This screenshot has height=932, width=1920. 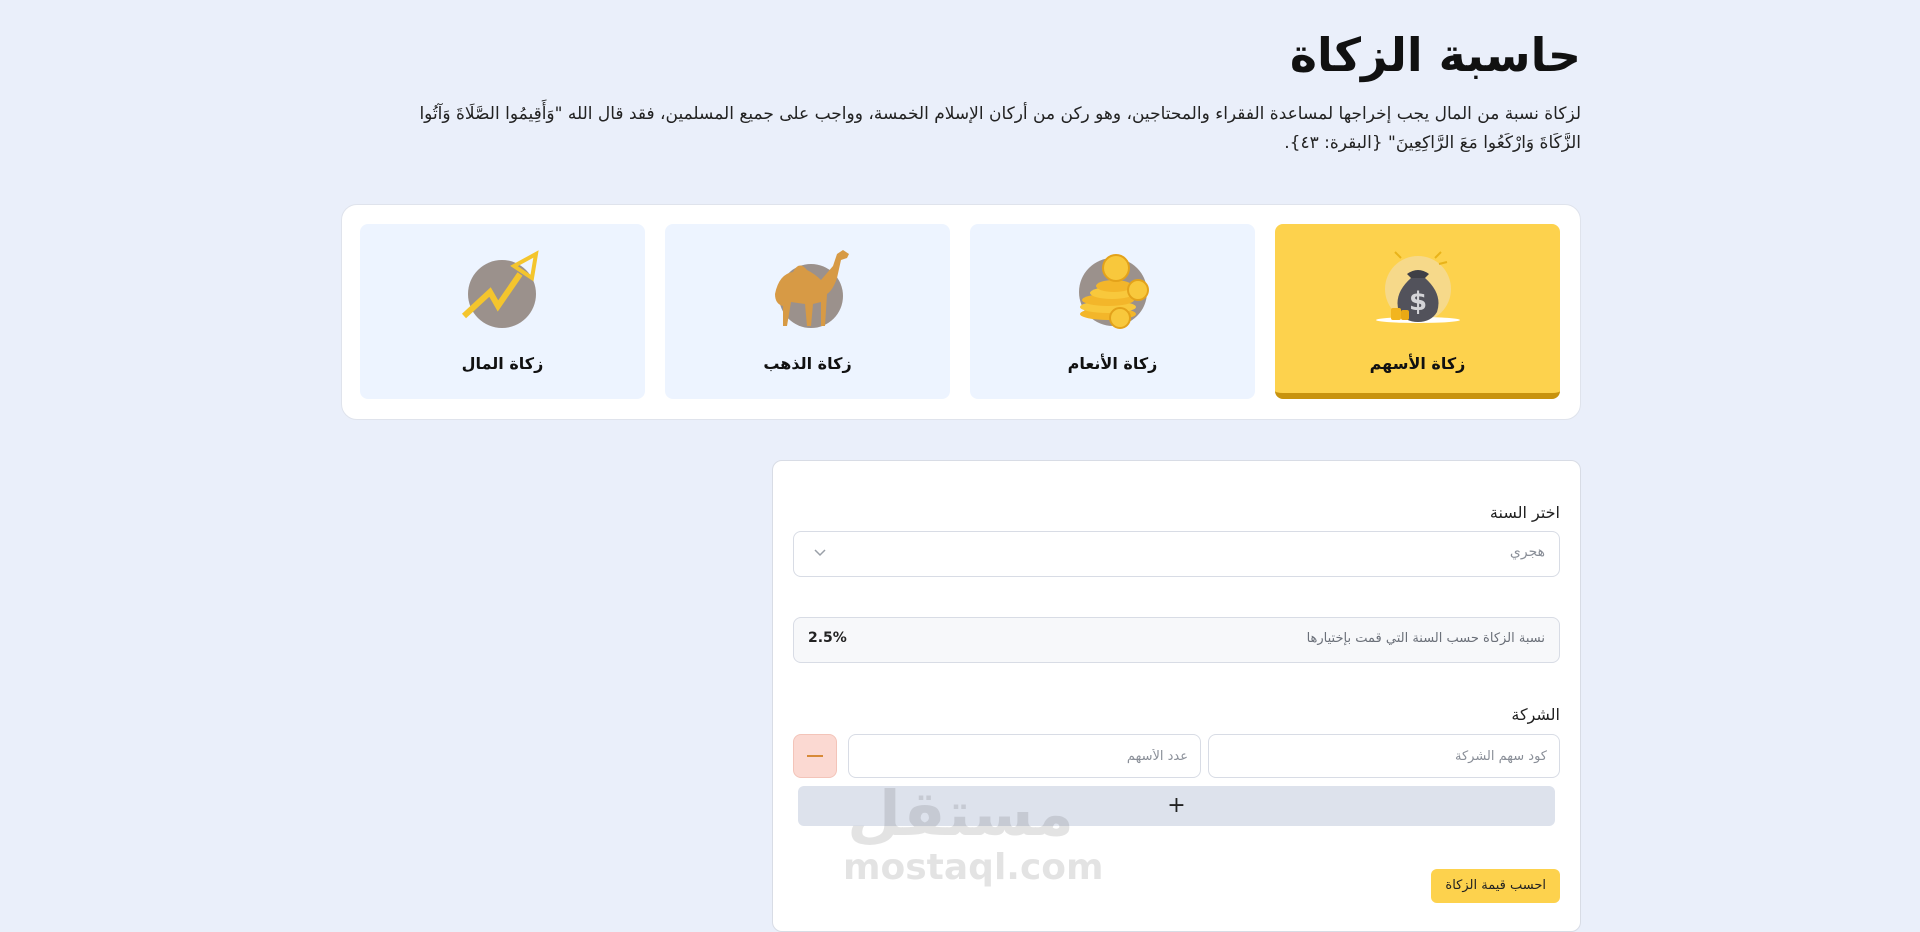 What do you see at coordinates (1527, 552) in the screenshot?
I see `year-select-value: هجري` at bounding box center [1527, 552].